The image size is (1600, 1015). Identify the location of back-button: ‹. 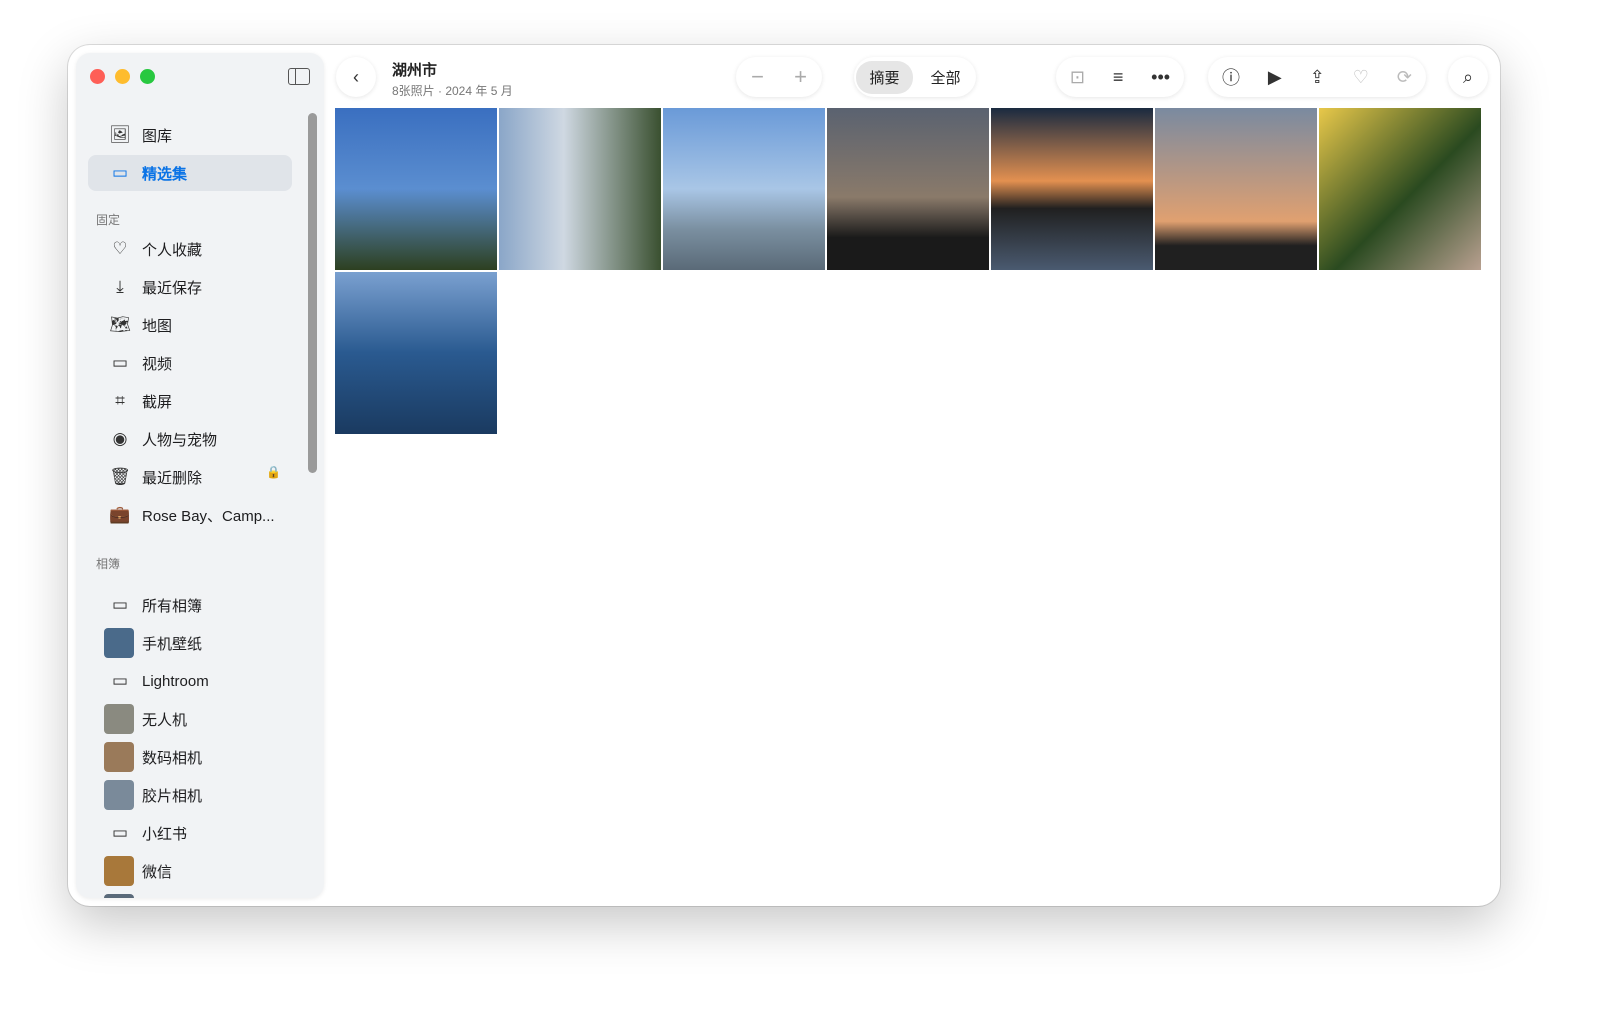
(356, 77).